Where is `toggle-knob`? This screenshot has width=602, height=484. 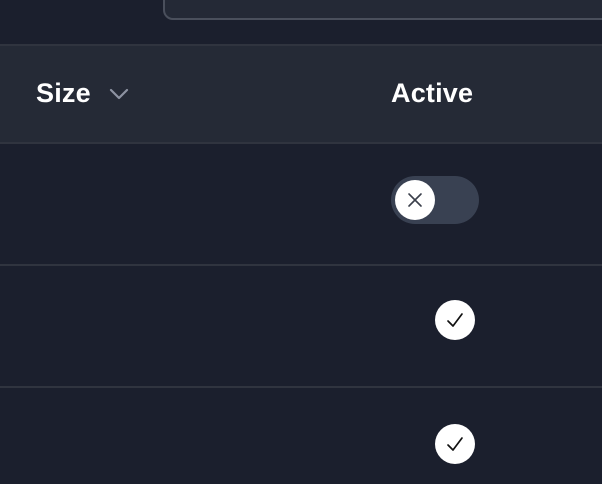
toggle-knob is located at coordinates (415, 200).